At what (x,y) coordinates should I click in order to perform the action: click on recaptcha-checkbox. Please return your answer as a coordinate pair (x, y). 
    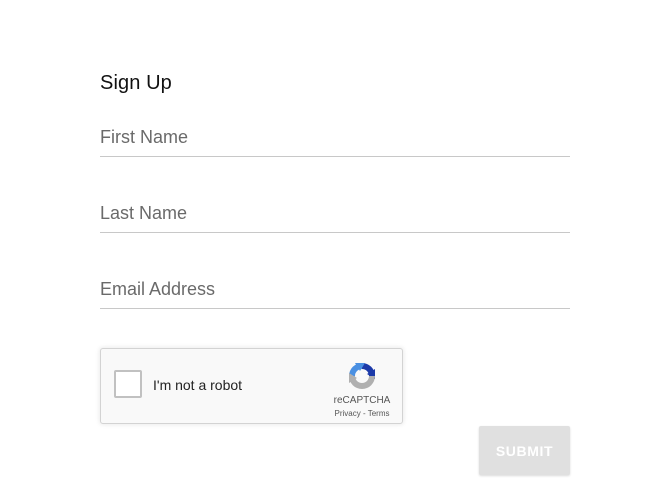
    Looking at the image, I should click on (128, 384).